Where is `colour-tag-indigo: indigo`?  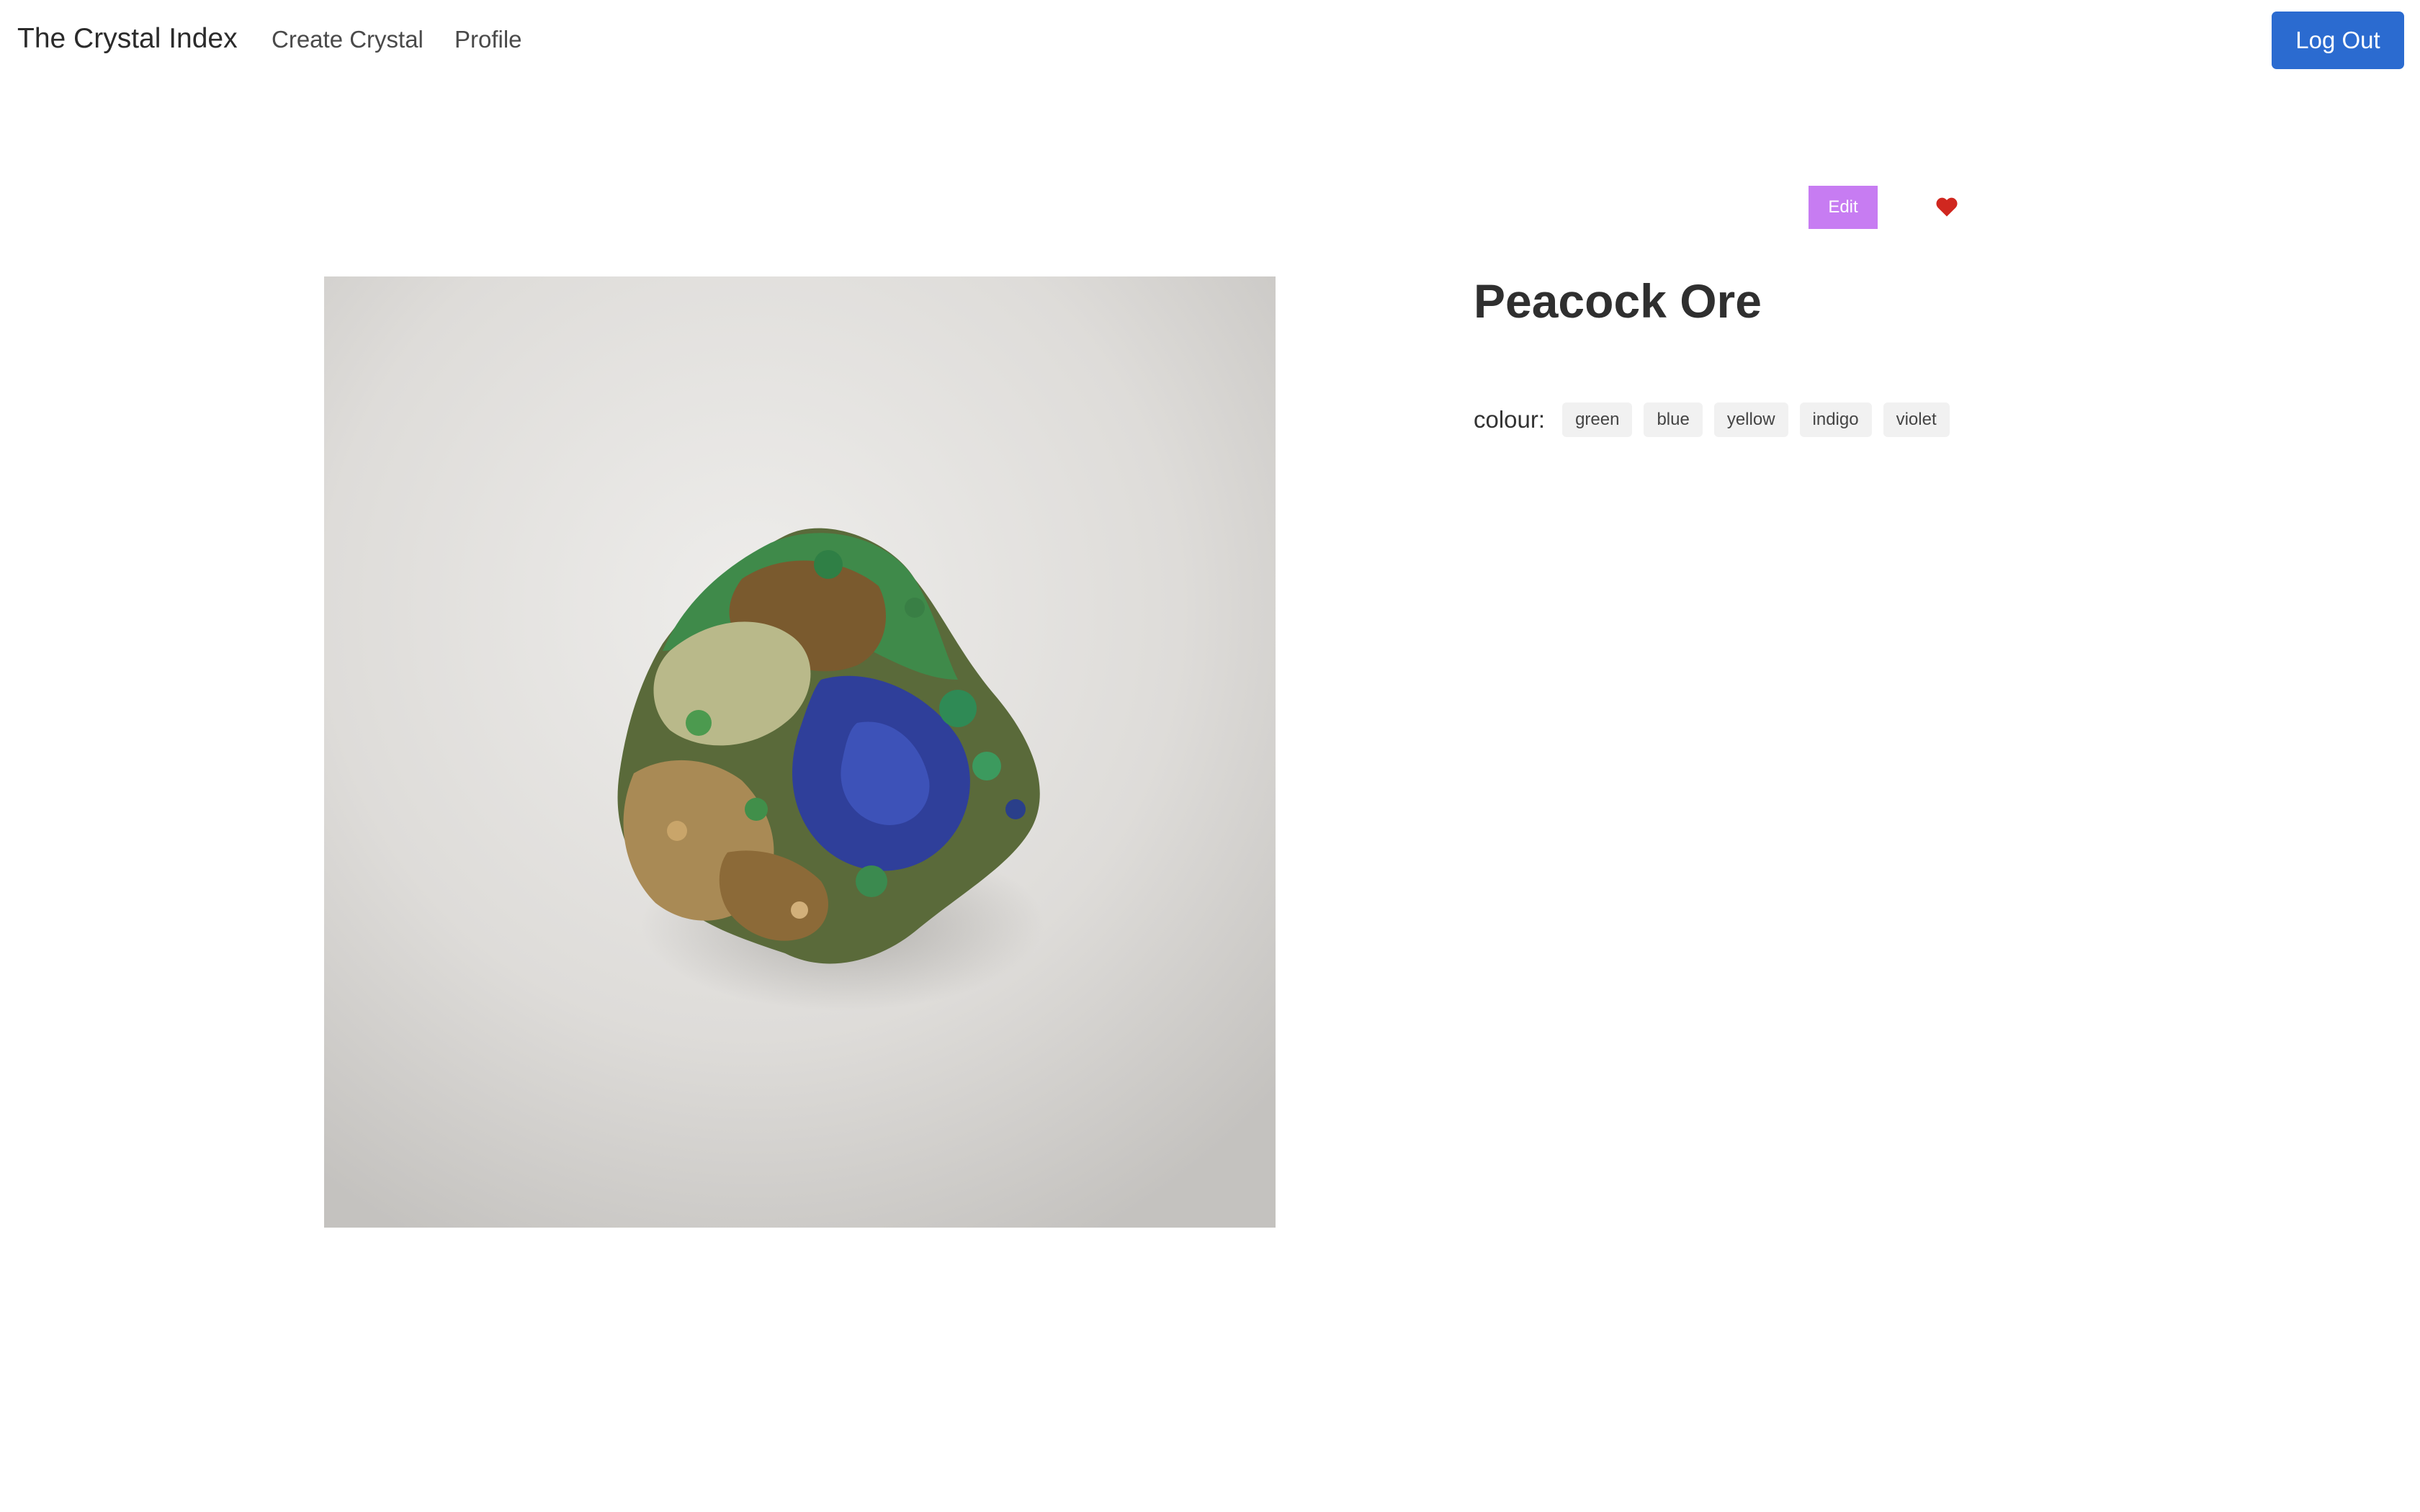 colour-tag-indigo: indigo is located at coordinates (1836, 419).